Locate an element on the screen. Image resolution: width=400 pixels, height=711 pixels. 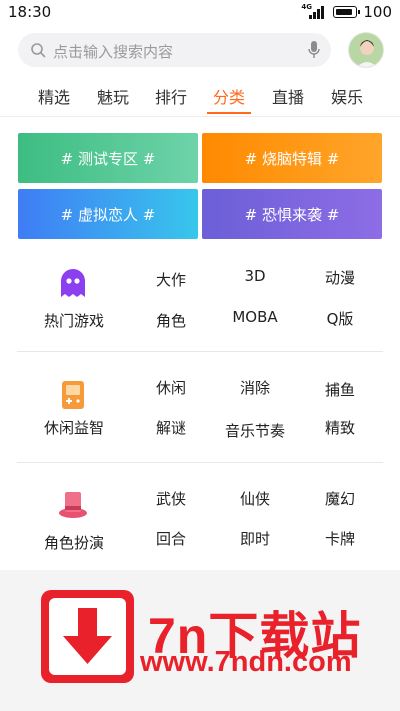
tab-entertainment: 娱乐 is located at coordinates (347, 96).